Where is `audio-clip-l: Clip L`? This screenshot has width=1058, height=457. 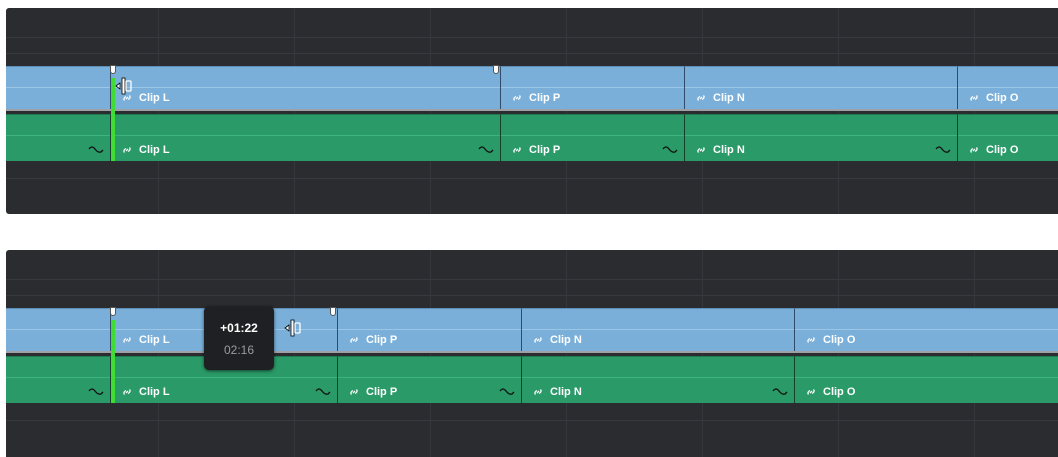 audio-clip-l: Clip L is located at coordinates (306, 137).